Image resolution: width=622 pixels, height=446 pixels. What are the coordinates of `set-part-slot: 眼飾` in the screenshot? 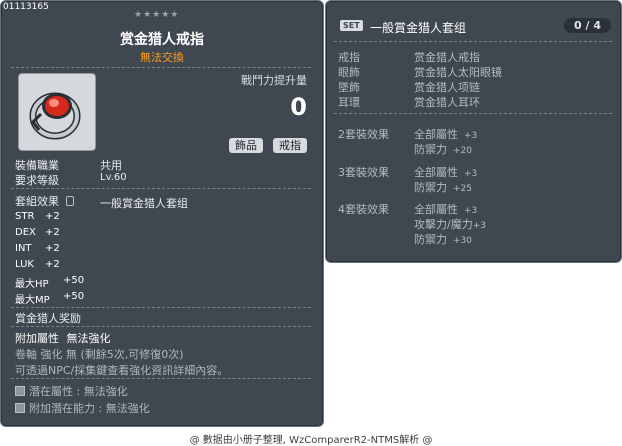 It's located at (349, 72).